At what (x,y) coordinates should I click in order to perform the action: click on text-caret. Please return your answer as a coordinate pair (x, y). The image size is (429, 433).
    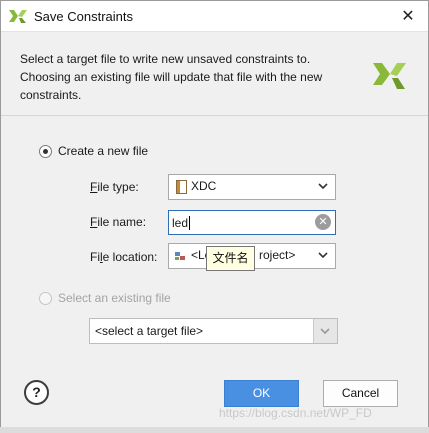
    Looking at the image, I should click on (189, 223).